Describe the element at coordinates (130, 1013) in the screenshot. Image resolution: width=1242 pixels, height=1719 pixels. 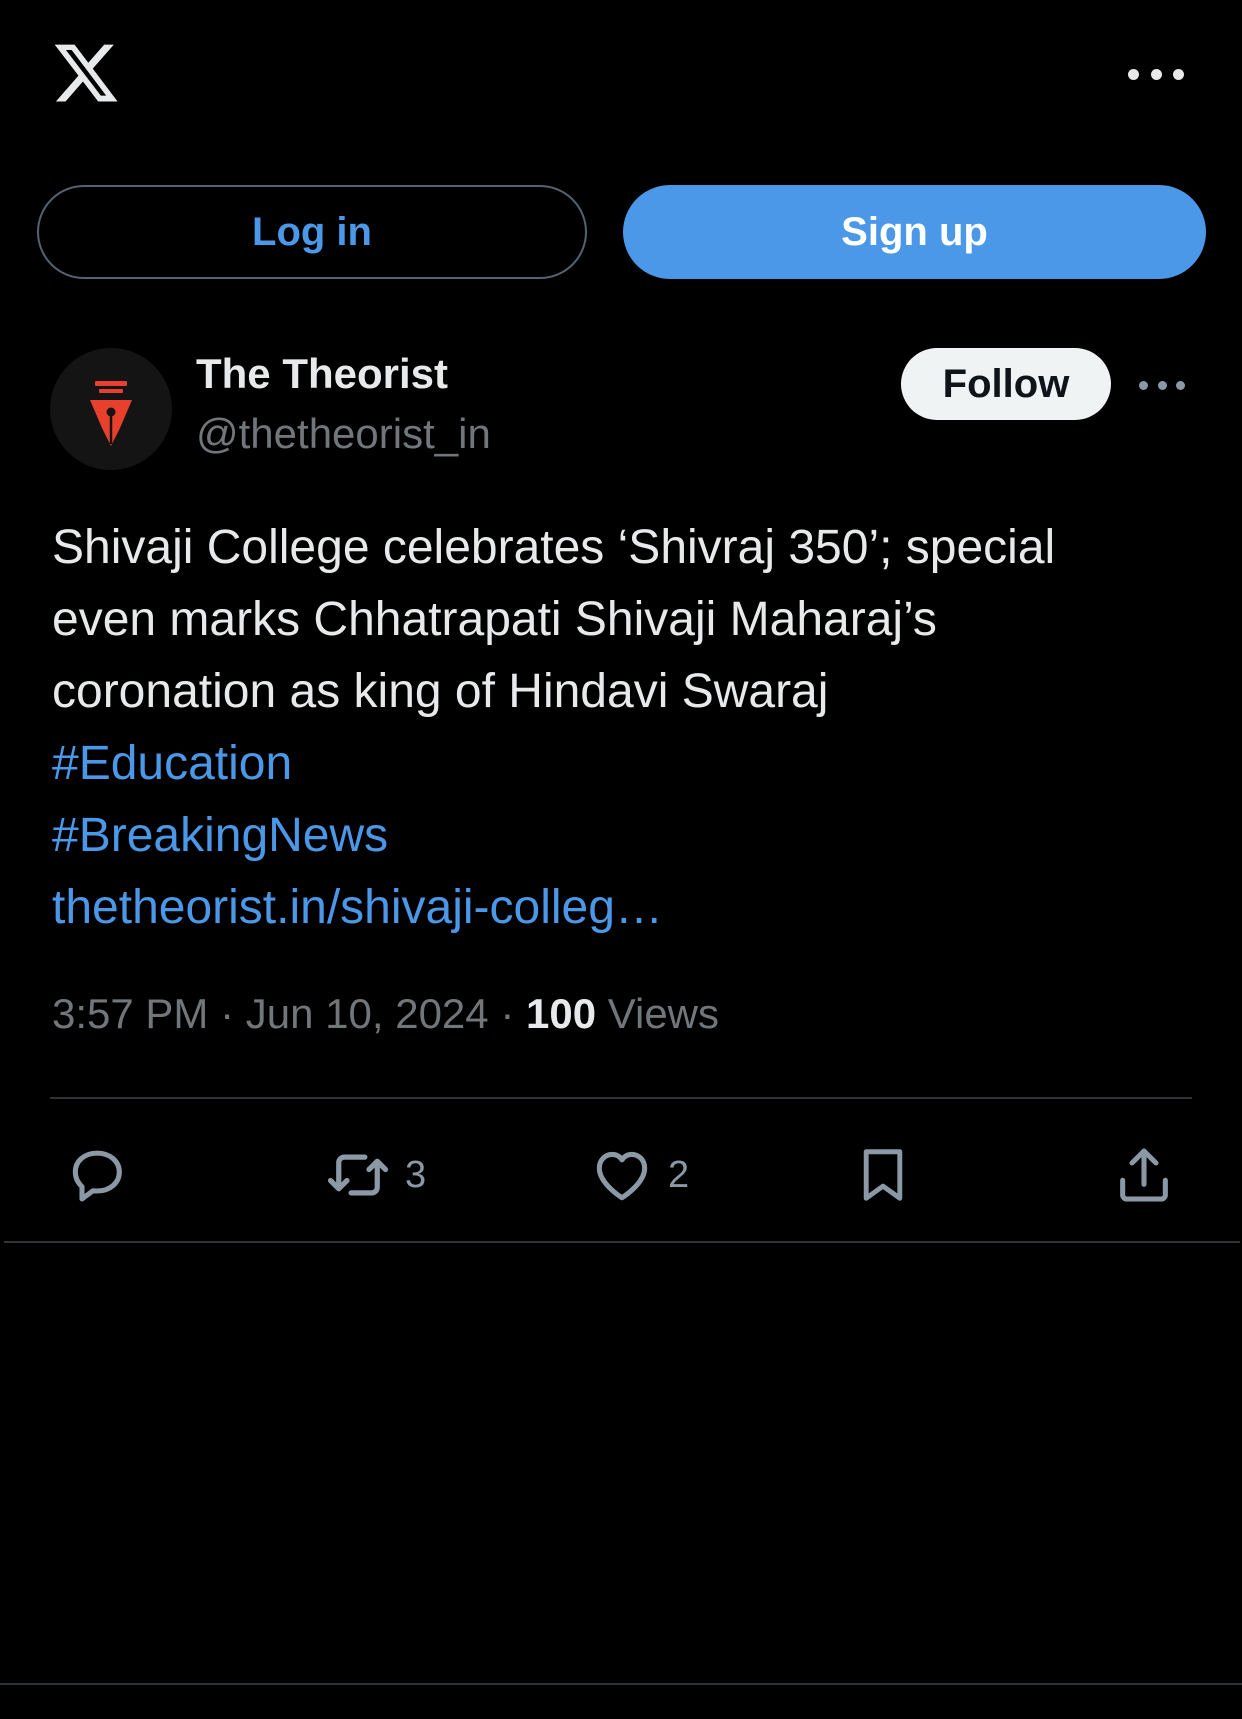
I see `post-time: 3:57 PM` at that location.